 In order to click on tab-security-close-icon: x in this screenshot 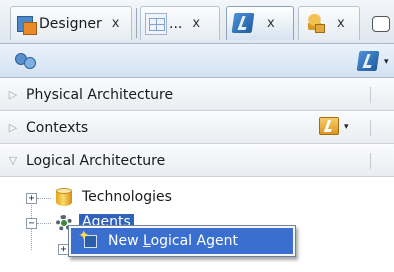, I will do `click(341, 23)`.